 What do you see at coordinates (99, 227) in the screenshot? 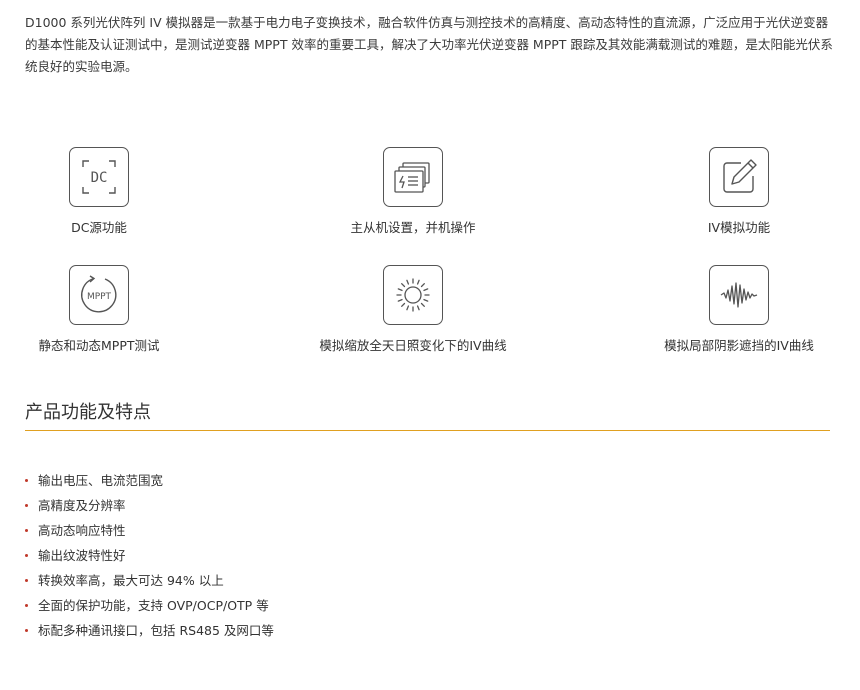
I see `feature-label: DC源功能` at bounding box center [99, 227].